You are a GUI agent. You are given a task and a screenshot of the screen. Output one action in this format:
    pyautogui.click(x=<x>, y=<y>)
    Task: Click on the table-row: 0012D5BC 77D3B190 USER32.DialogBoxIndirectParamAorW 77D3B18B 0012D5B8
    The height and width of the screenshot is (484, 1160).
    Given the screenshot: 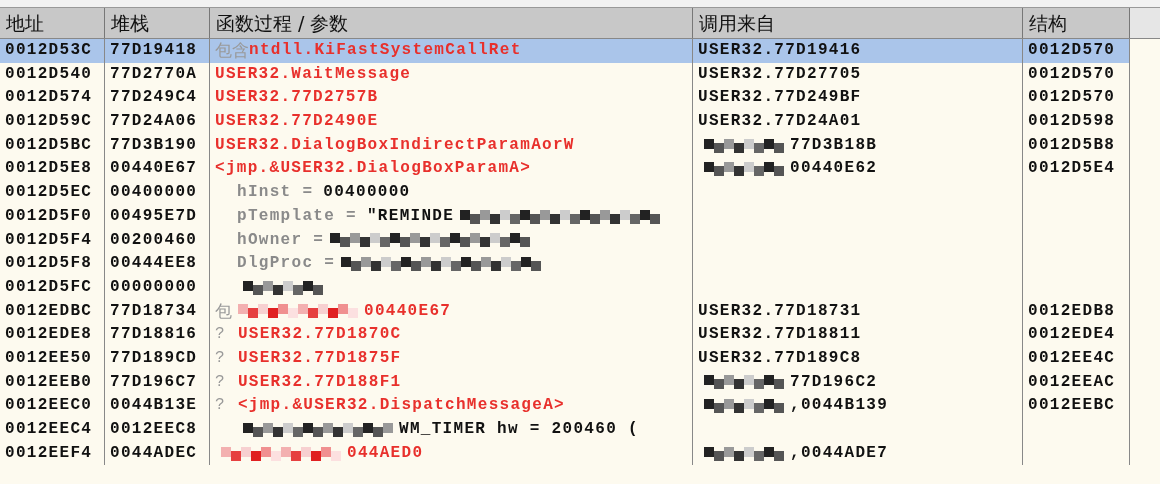 What is the action you would take?
    pyautogui.click(x=580, y=145)
    